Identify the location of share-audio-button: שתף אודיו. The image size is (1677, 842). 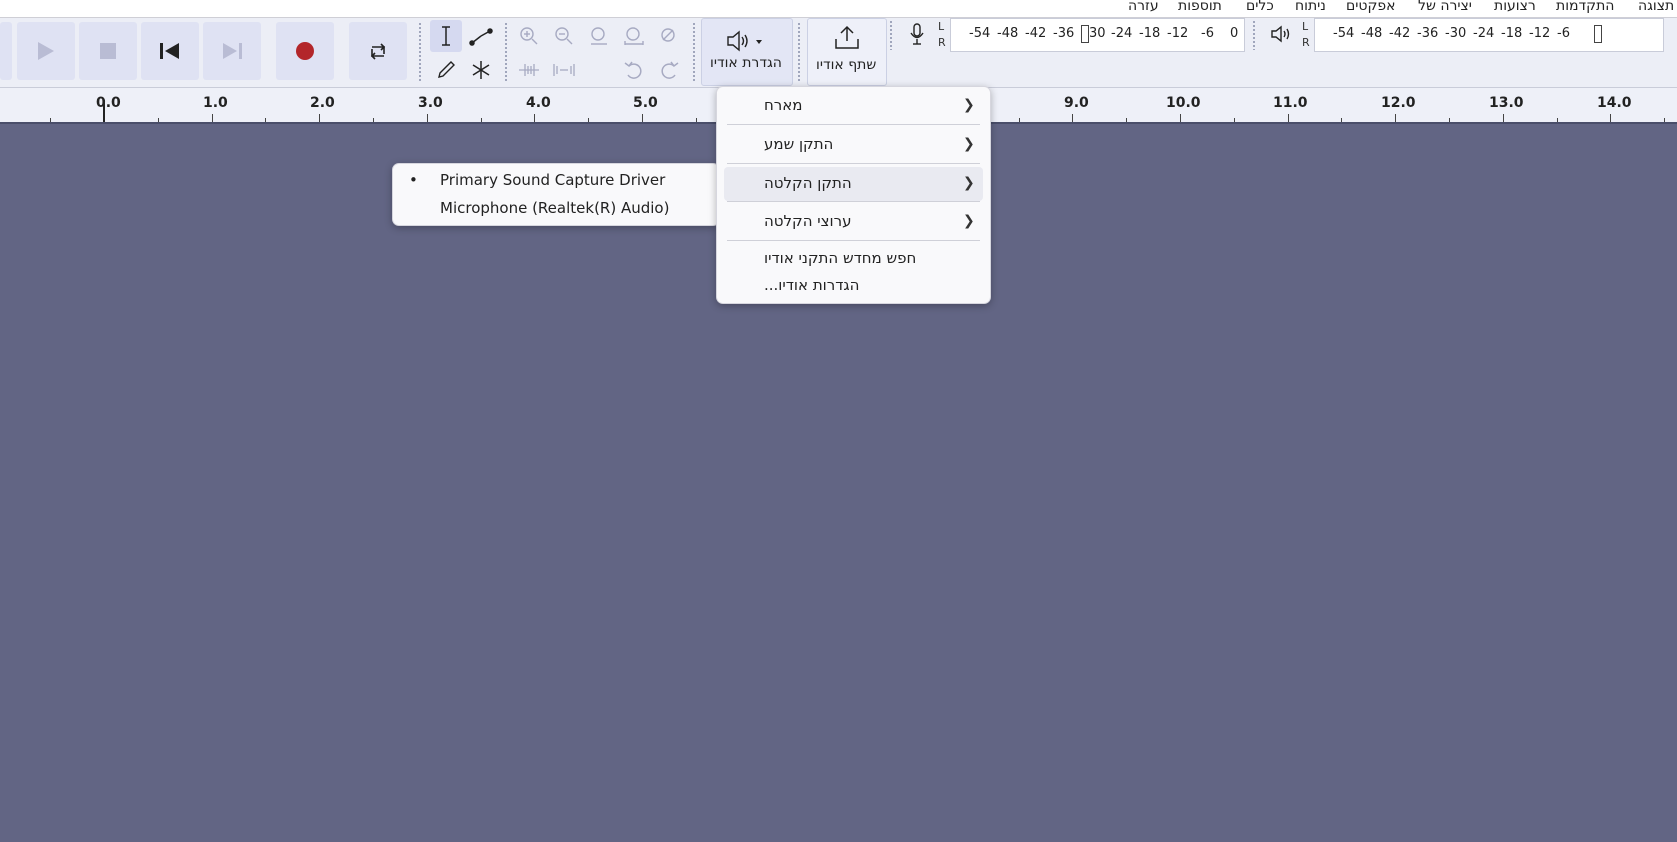
(847, 52).